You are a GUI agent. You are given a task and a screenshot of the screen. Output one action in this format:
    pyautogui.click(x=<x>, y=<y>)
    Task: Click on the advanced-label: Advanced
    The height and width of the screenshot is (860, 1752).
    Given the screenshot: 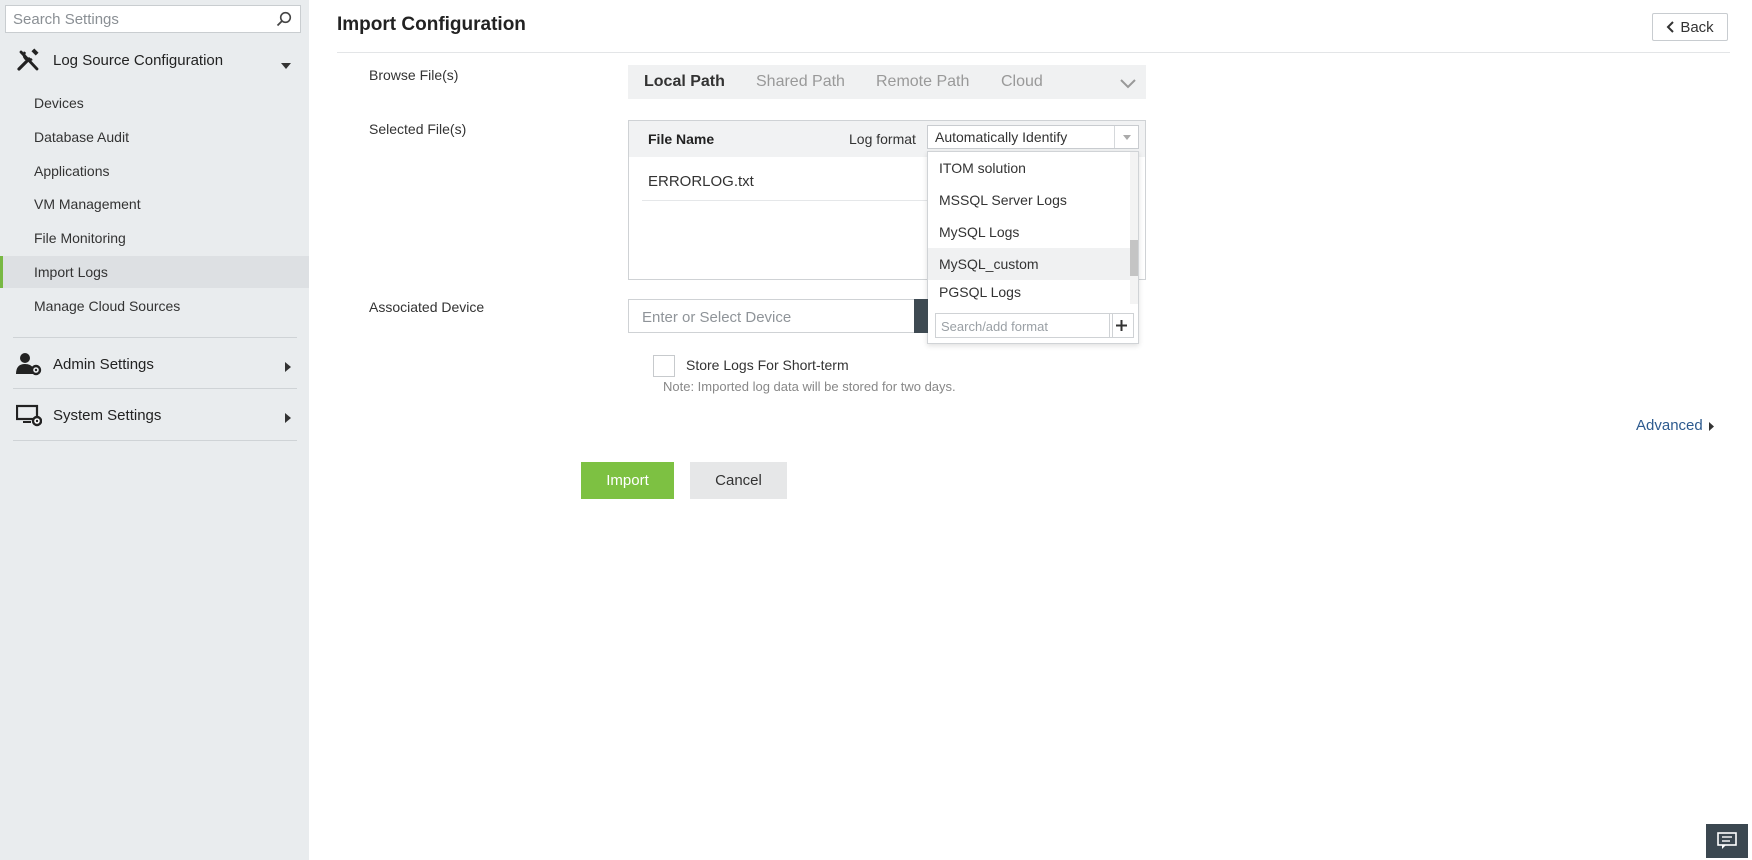 What is the action you would take?
    pyautogui.click(x=1669, y=425)
    